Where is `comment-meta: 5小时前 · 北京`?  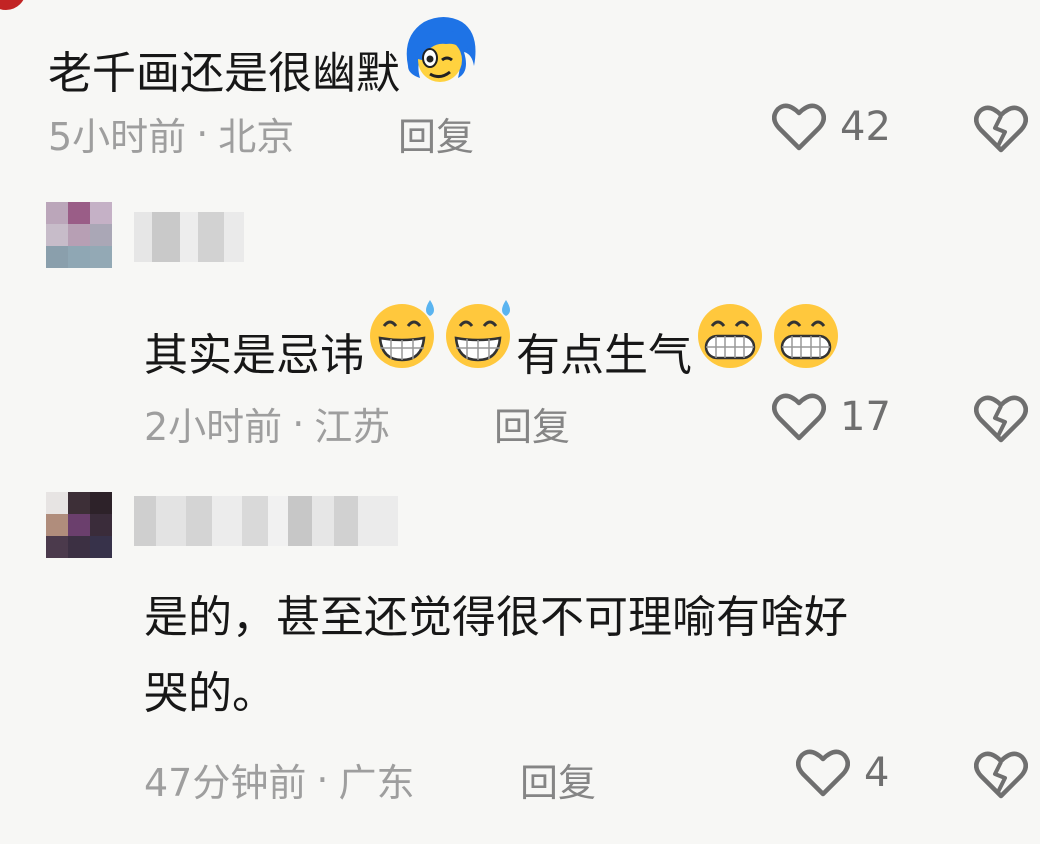
comment-meta: 5小时前 · 北京 is located at coordinates (171, 133).